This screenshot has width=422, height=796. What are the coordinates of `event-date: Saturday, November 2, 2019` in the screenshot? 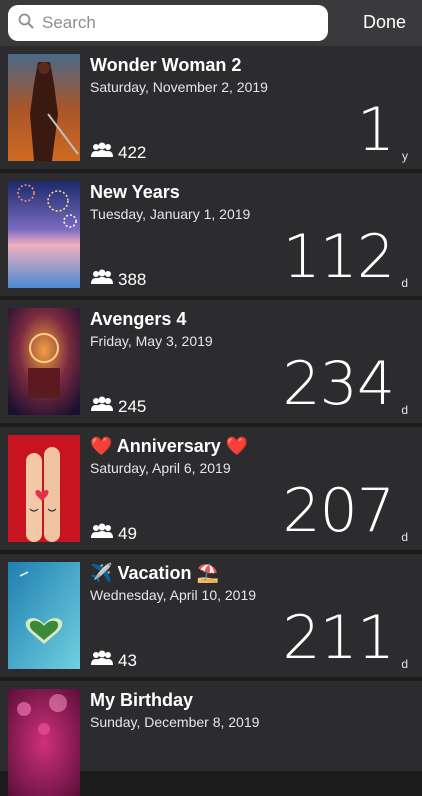 It's located at (179, 87).